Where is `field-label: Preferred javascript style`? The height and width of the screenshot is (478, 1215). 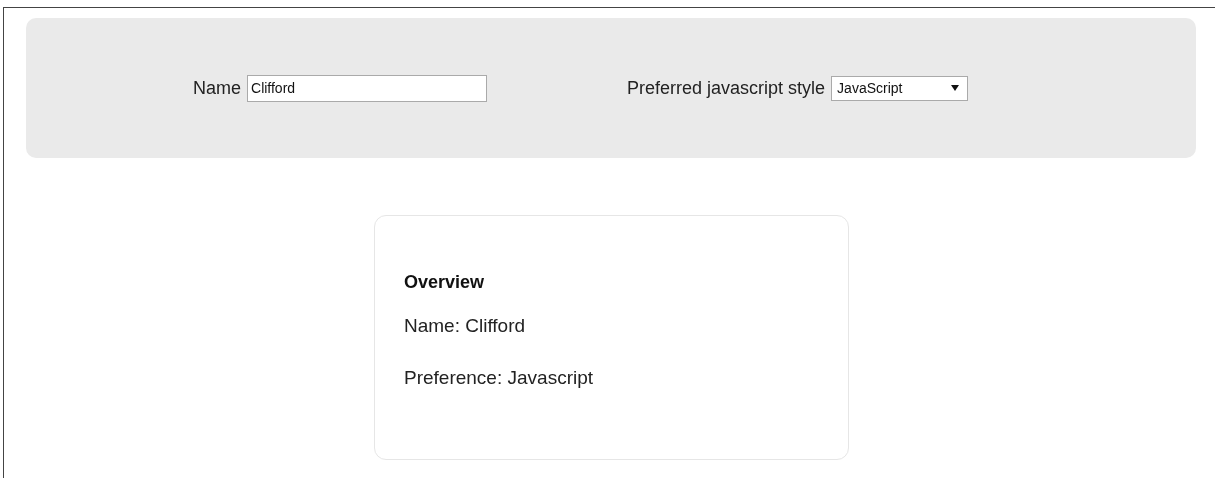
field-label: Preferred javascript style is located at coordinates (726, 88).